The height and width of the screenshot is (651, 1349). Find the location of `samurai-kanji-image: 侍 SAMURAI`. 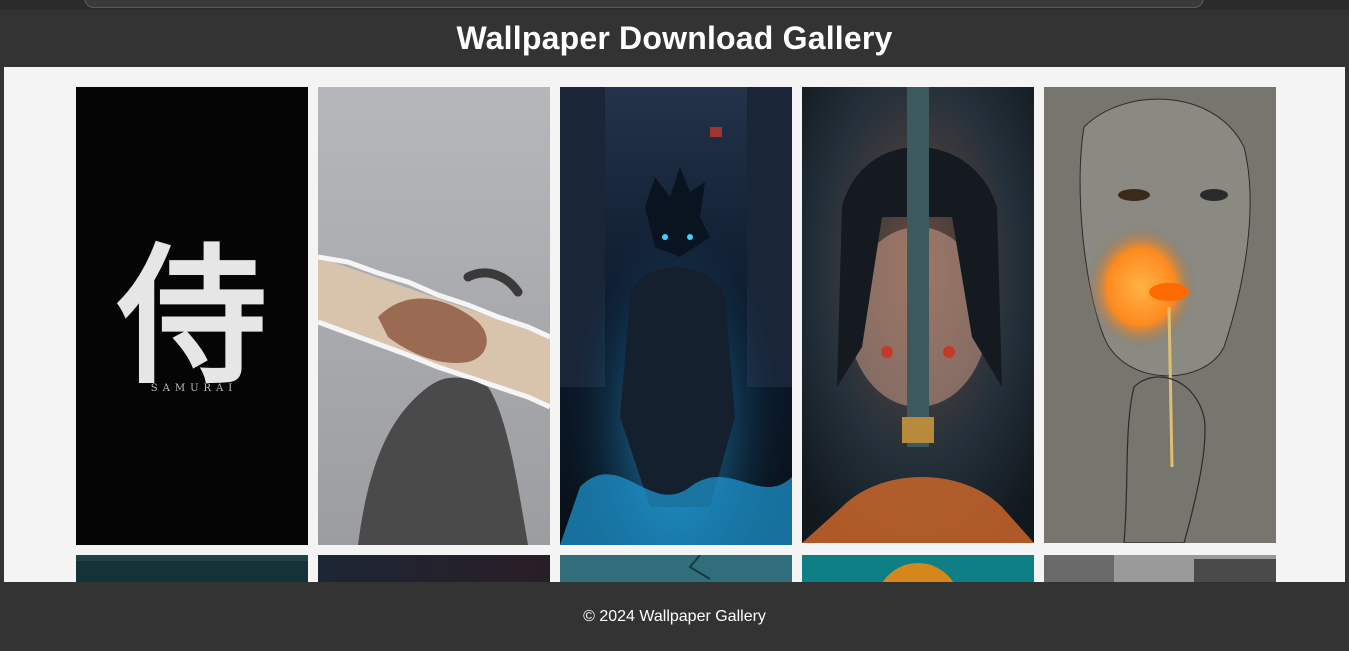

samurai-kanji-image: 侍 SAMURAI is located at coordinates (192, 316).